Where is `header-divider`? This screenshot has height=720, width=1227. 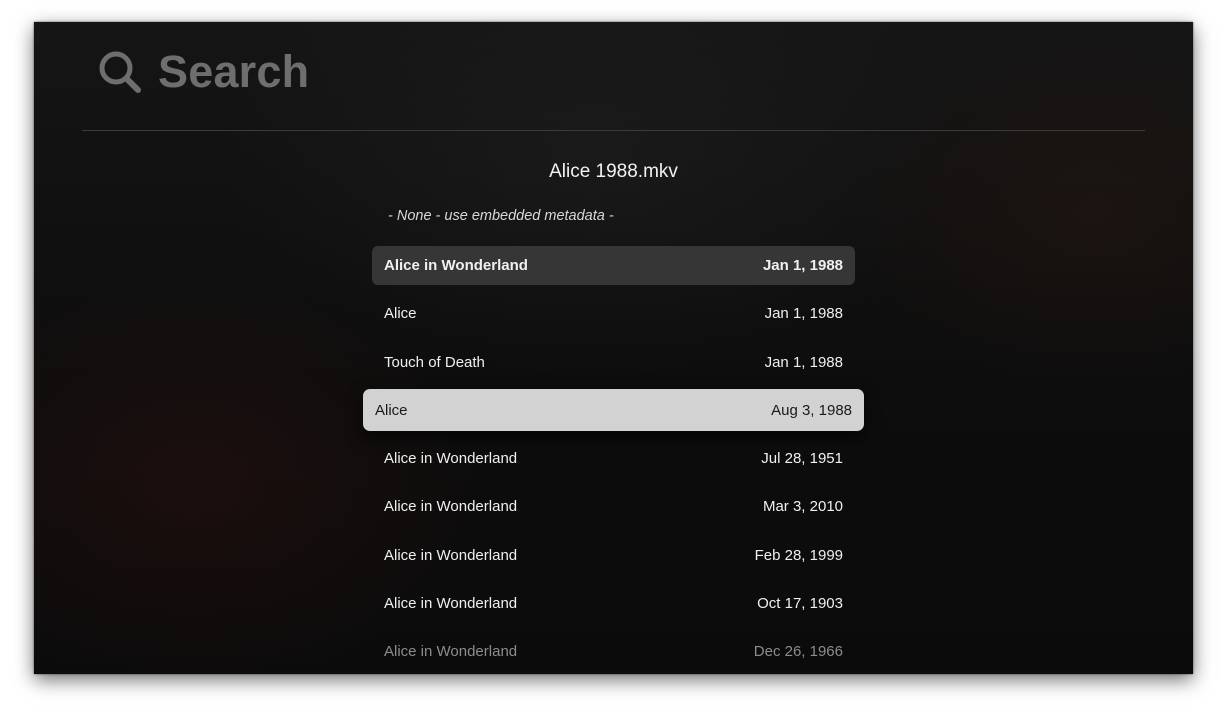 header-divider is located at coordinates (613, 130).